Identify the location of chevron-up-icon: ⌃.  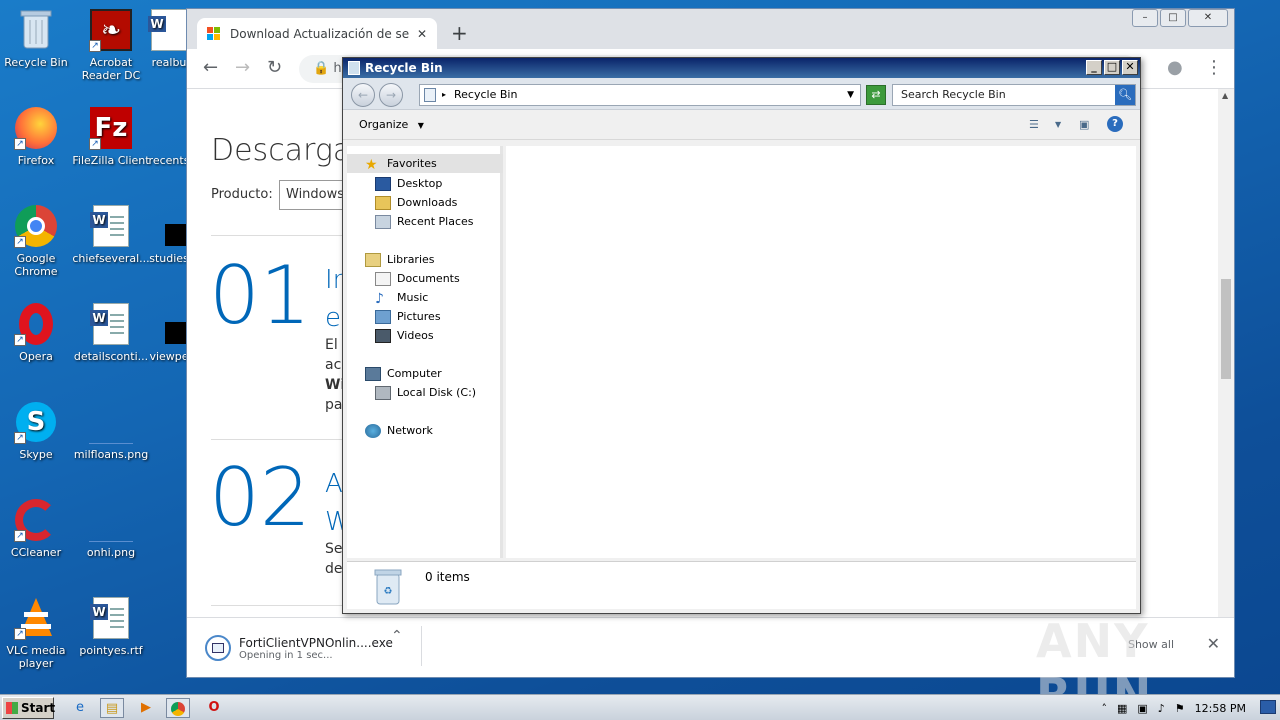
(397, 636).